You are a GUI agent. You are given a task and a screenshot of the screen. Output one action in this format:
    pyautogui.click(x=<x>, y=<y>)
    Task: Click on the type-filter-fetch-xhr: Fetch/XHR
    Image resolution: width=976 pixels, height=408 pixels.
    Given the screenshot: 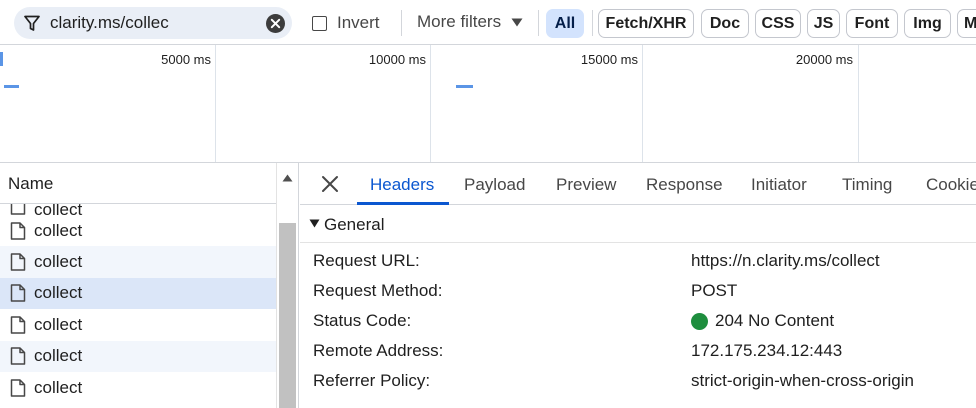 What is the action you would take?
    pyautogui.click(x=646, y=23)
    